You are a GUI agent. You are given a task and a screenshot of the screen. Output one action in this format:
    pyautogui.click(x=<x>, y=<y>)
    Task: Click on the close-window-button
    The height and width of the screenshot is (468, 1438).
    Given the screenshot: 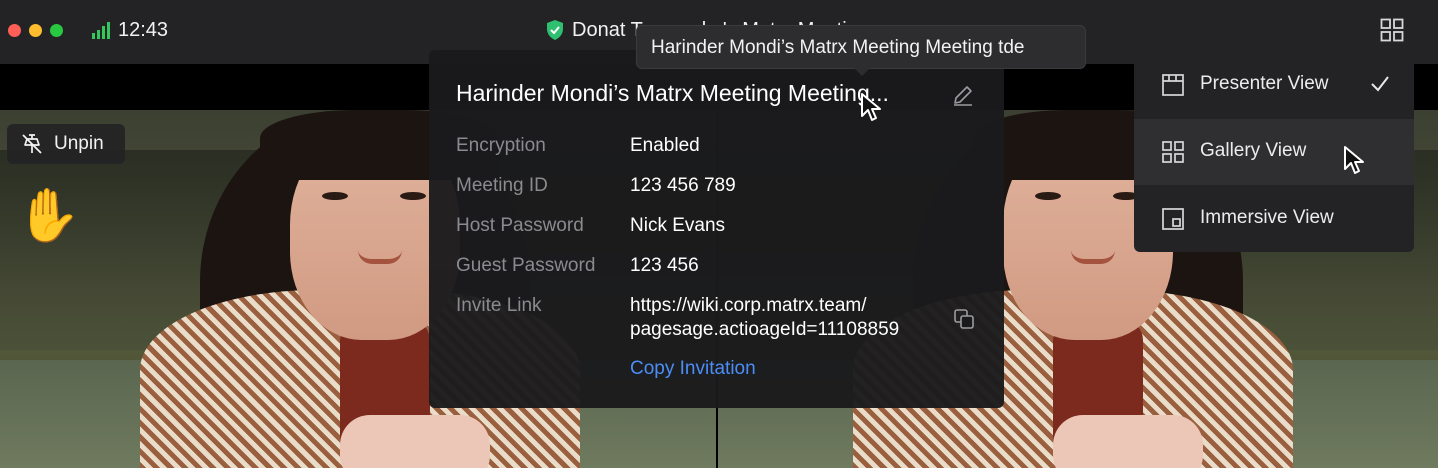 What is the action you would take?
    pyautogui.click(x=14, y=30)
    